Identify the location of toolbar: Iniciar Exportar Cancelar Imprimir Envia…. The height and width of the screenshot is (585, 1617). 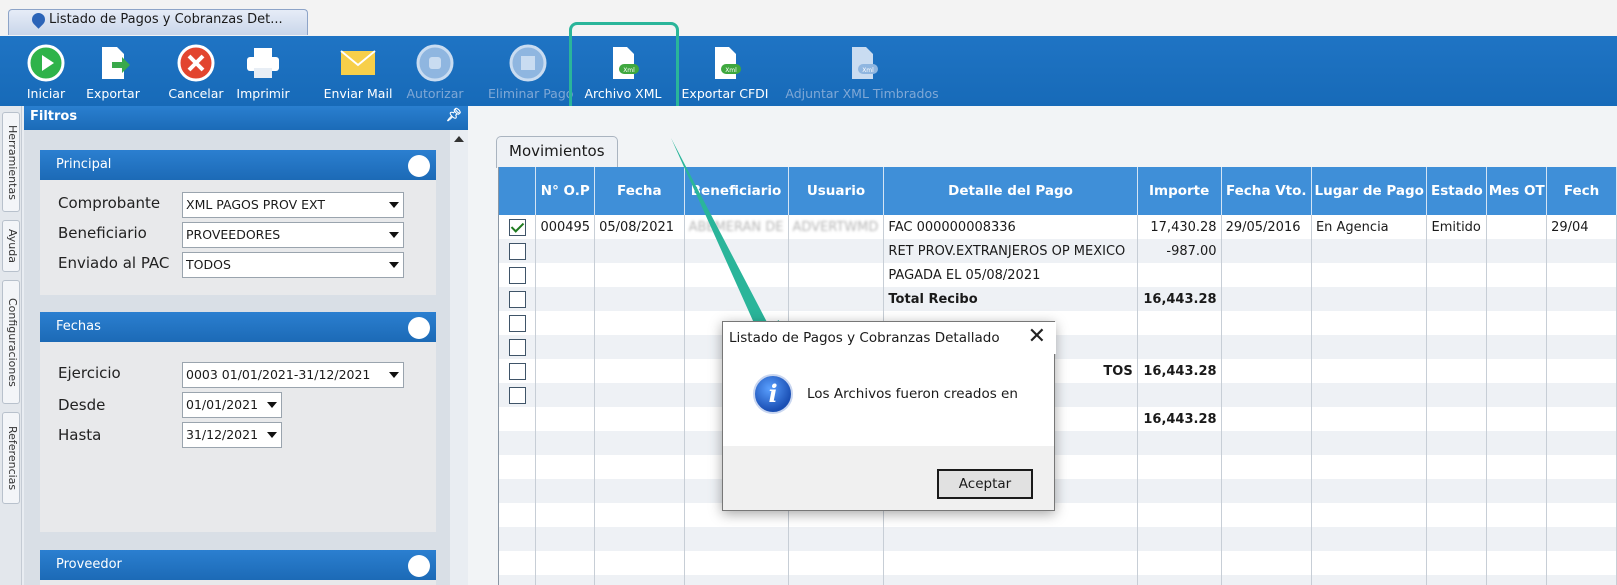
(808, 71).